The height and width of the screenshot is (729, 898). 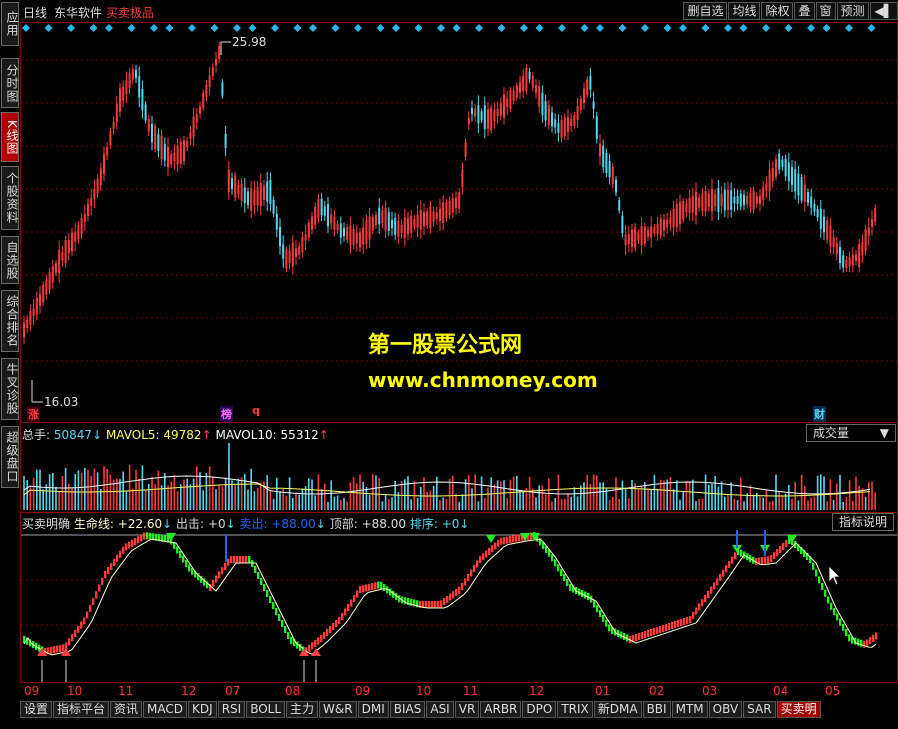 I want to click on tab-obv: OBV, so click(x=725, y=709).